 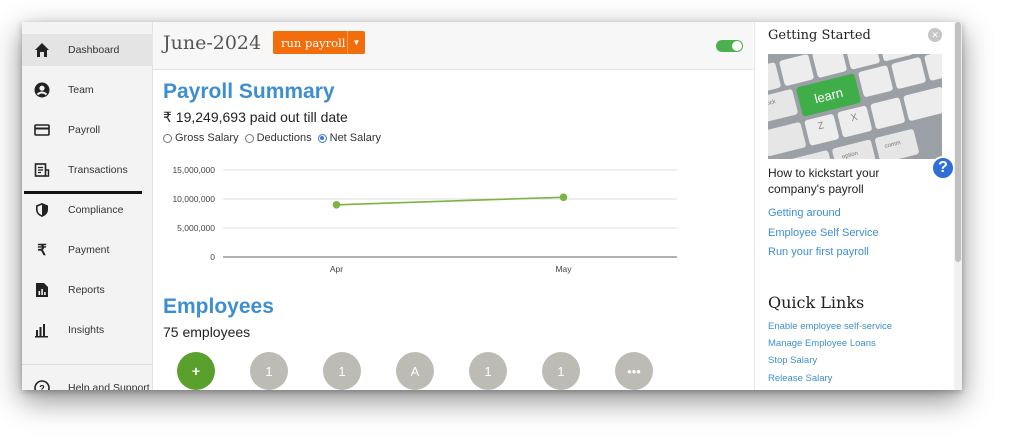 I want to click on employees-title: Employees, so click(x=218, y=306).